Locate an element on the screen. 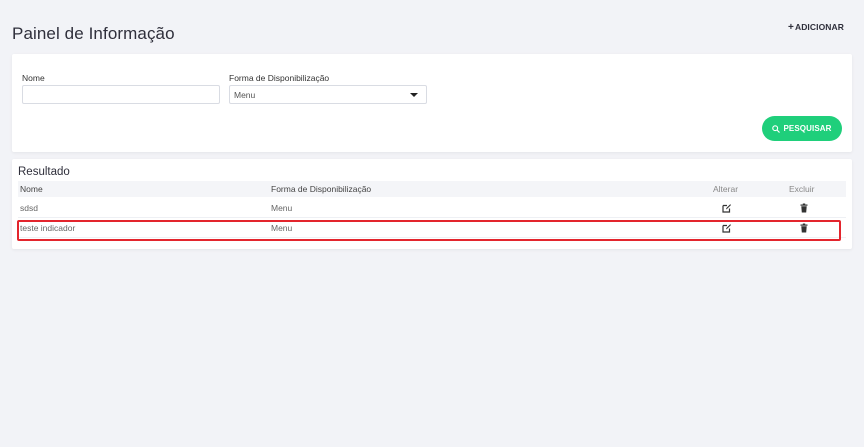 The width and height of the screenshot is (864, 447). name-label: Nome is located at coordinates (33, 78).